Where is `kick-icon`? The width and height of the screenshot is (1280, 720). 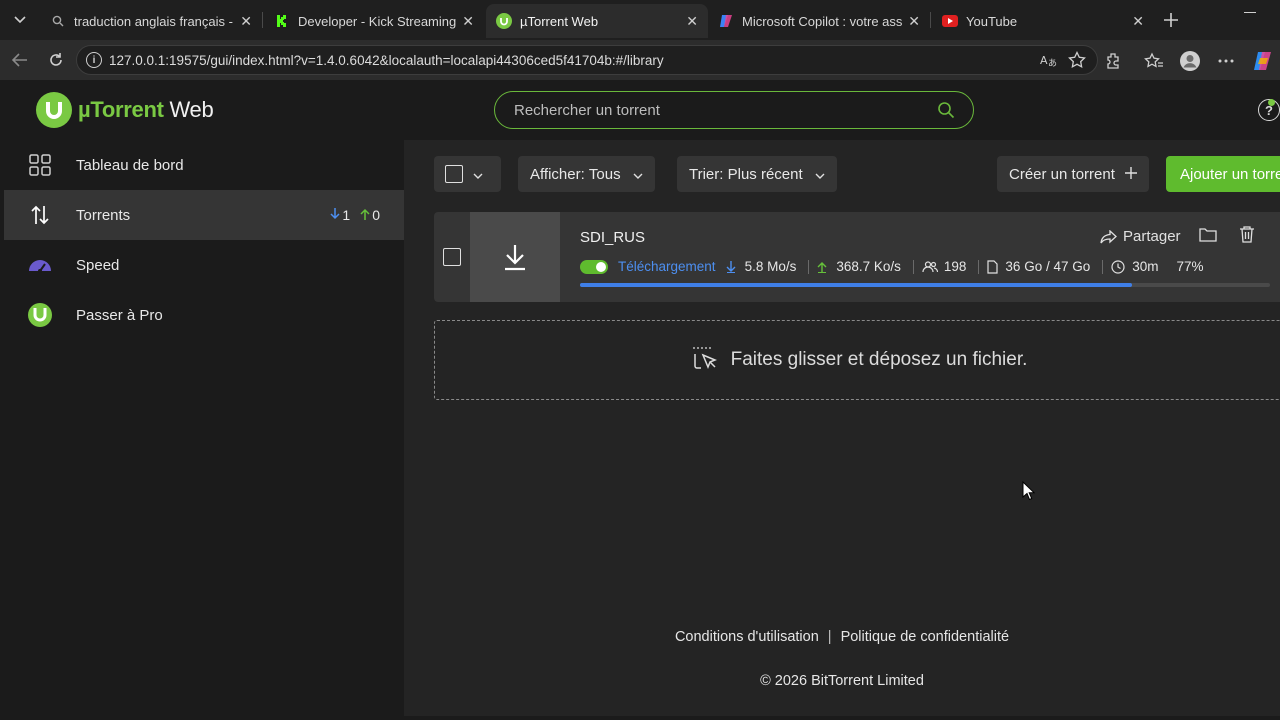 kick-icon is located at coordinates (282, 21).